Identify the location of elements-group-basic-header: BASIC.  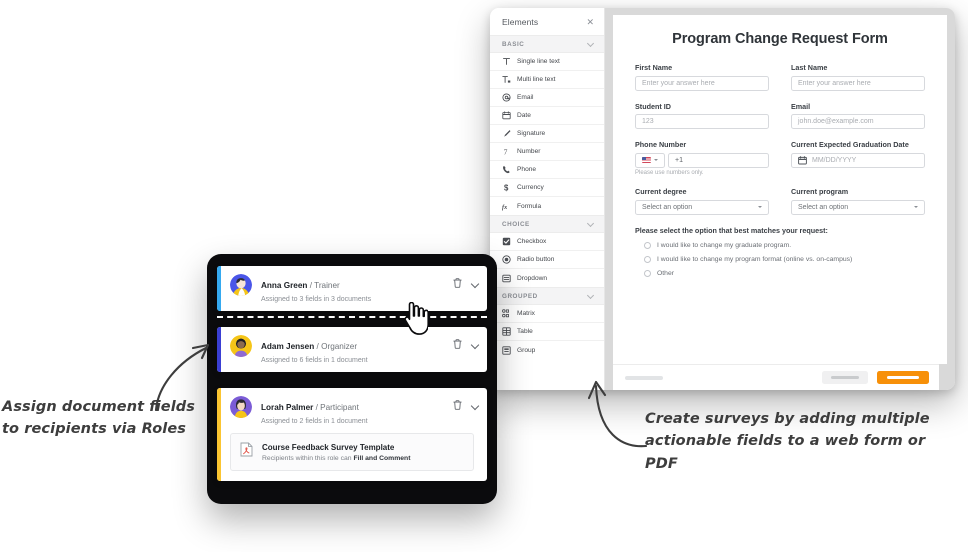
(547, 44).